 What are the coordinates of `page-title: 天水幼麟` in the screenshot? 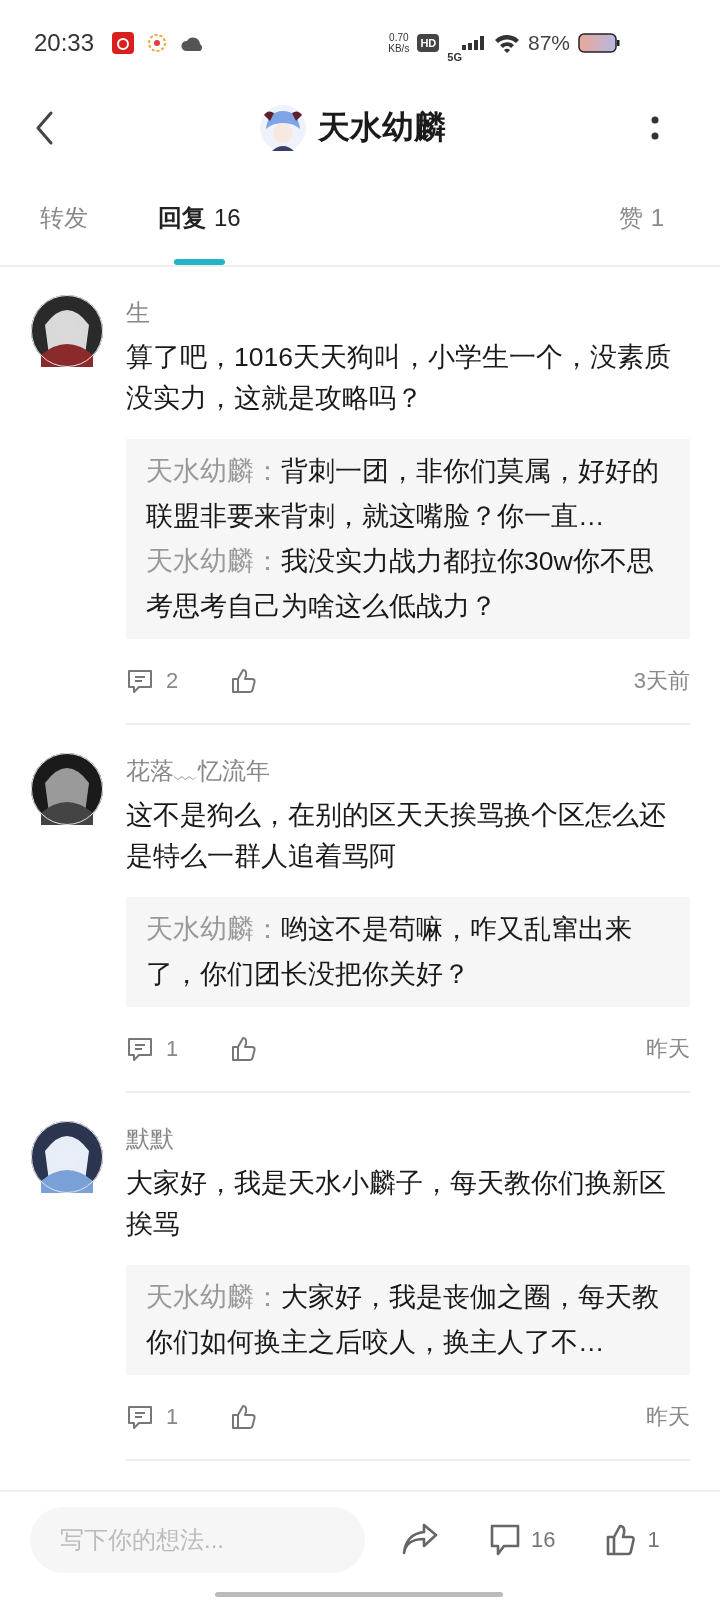 It's located at (381, 127).